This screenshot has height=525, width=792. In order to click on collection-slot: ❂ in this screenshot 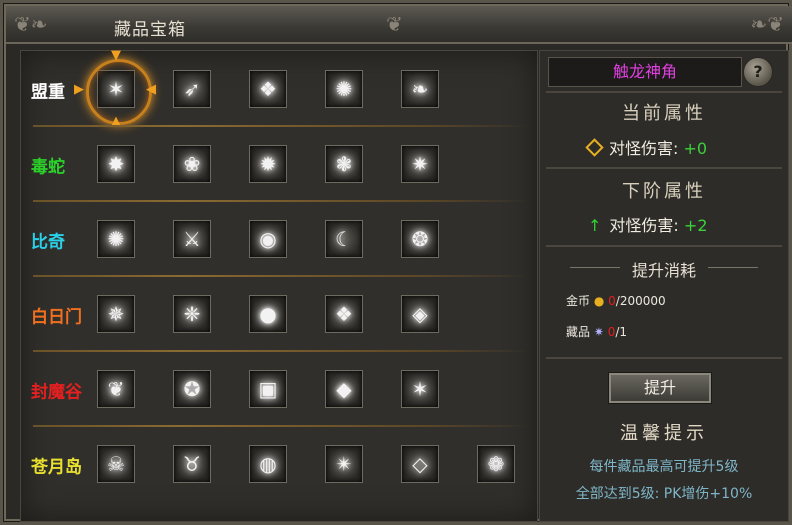, I will do `click(420, 239)`.